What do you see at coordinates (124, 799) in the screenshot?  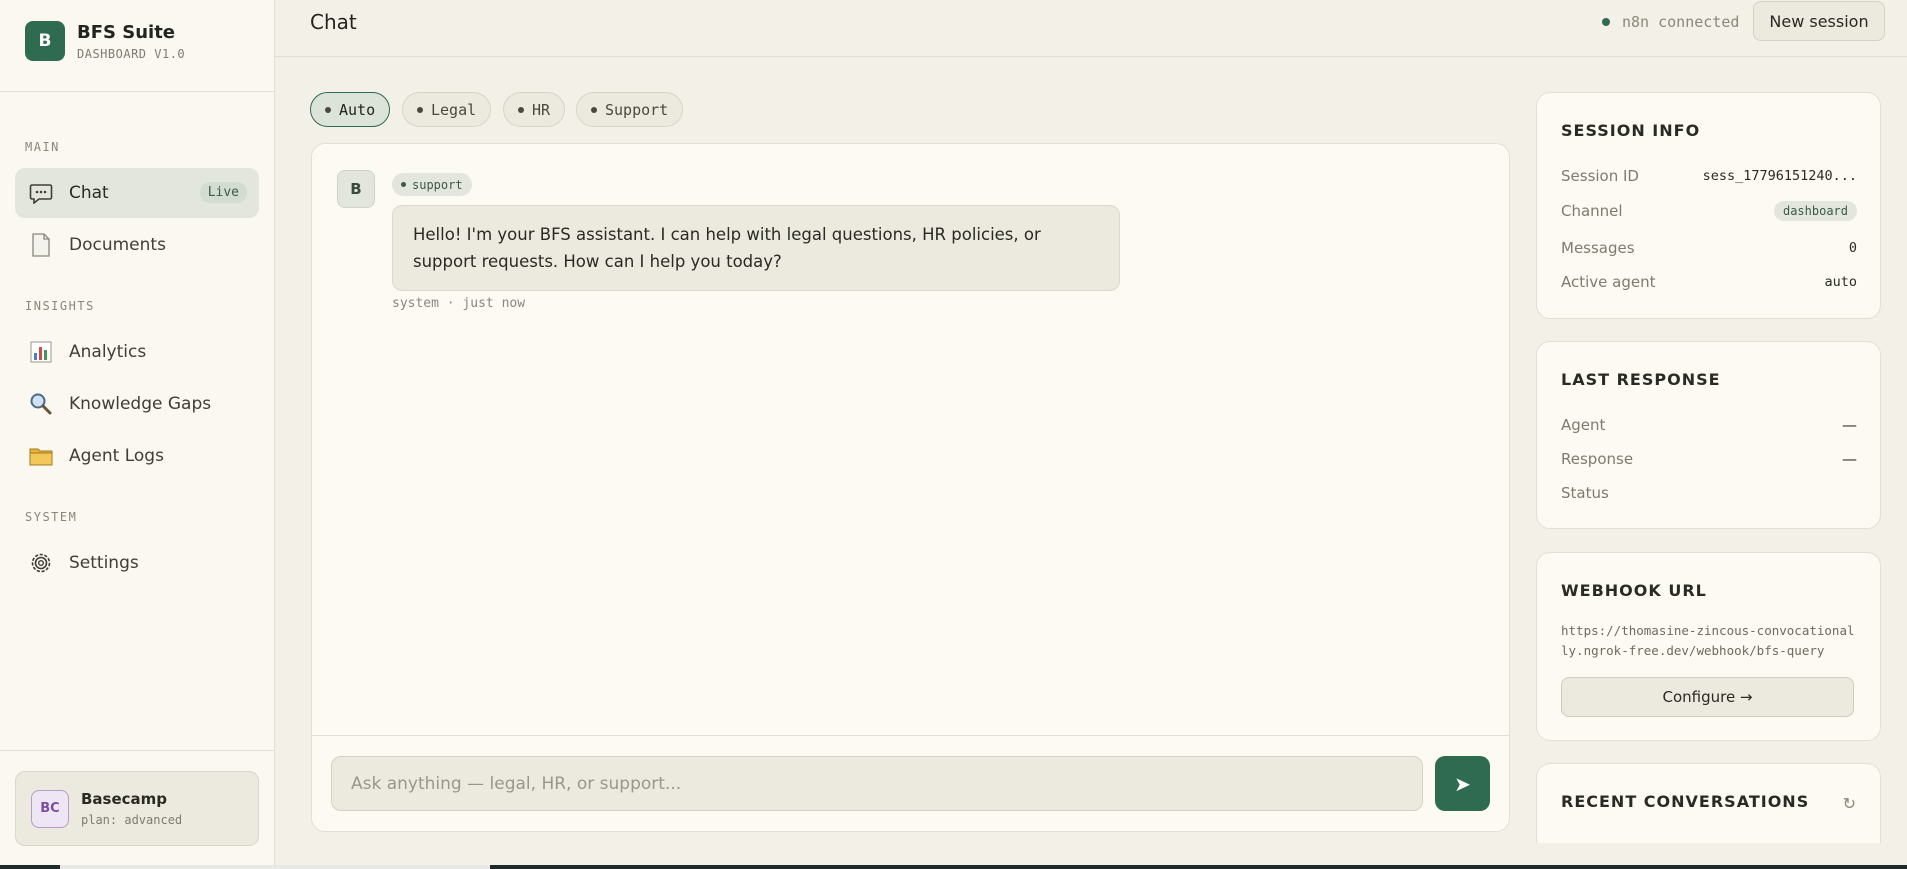 I see `user-name: Basecamp` at bounding box center [124, 799].